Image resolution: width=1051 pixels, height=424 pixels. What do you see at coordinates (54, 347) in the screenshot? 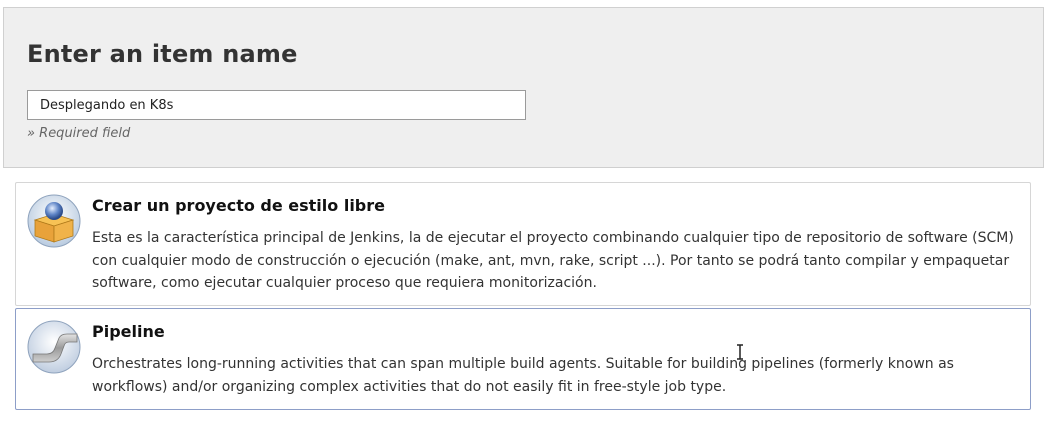
I see `pipeline-icon` at bounding box center [54, 347].